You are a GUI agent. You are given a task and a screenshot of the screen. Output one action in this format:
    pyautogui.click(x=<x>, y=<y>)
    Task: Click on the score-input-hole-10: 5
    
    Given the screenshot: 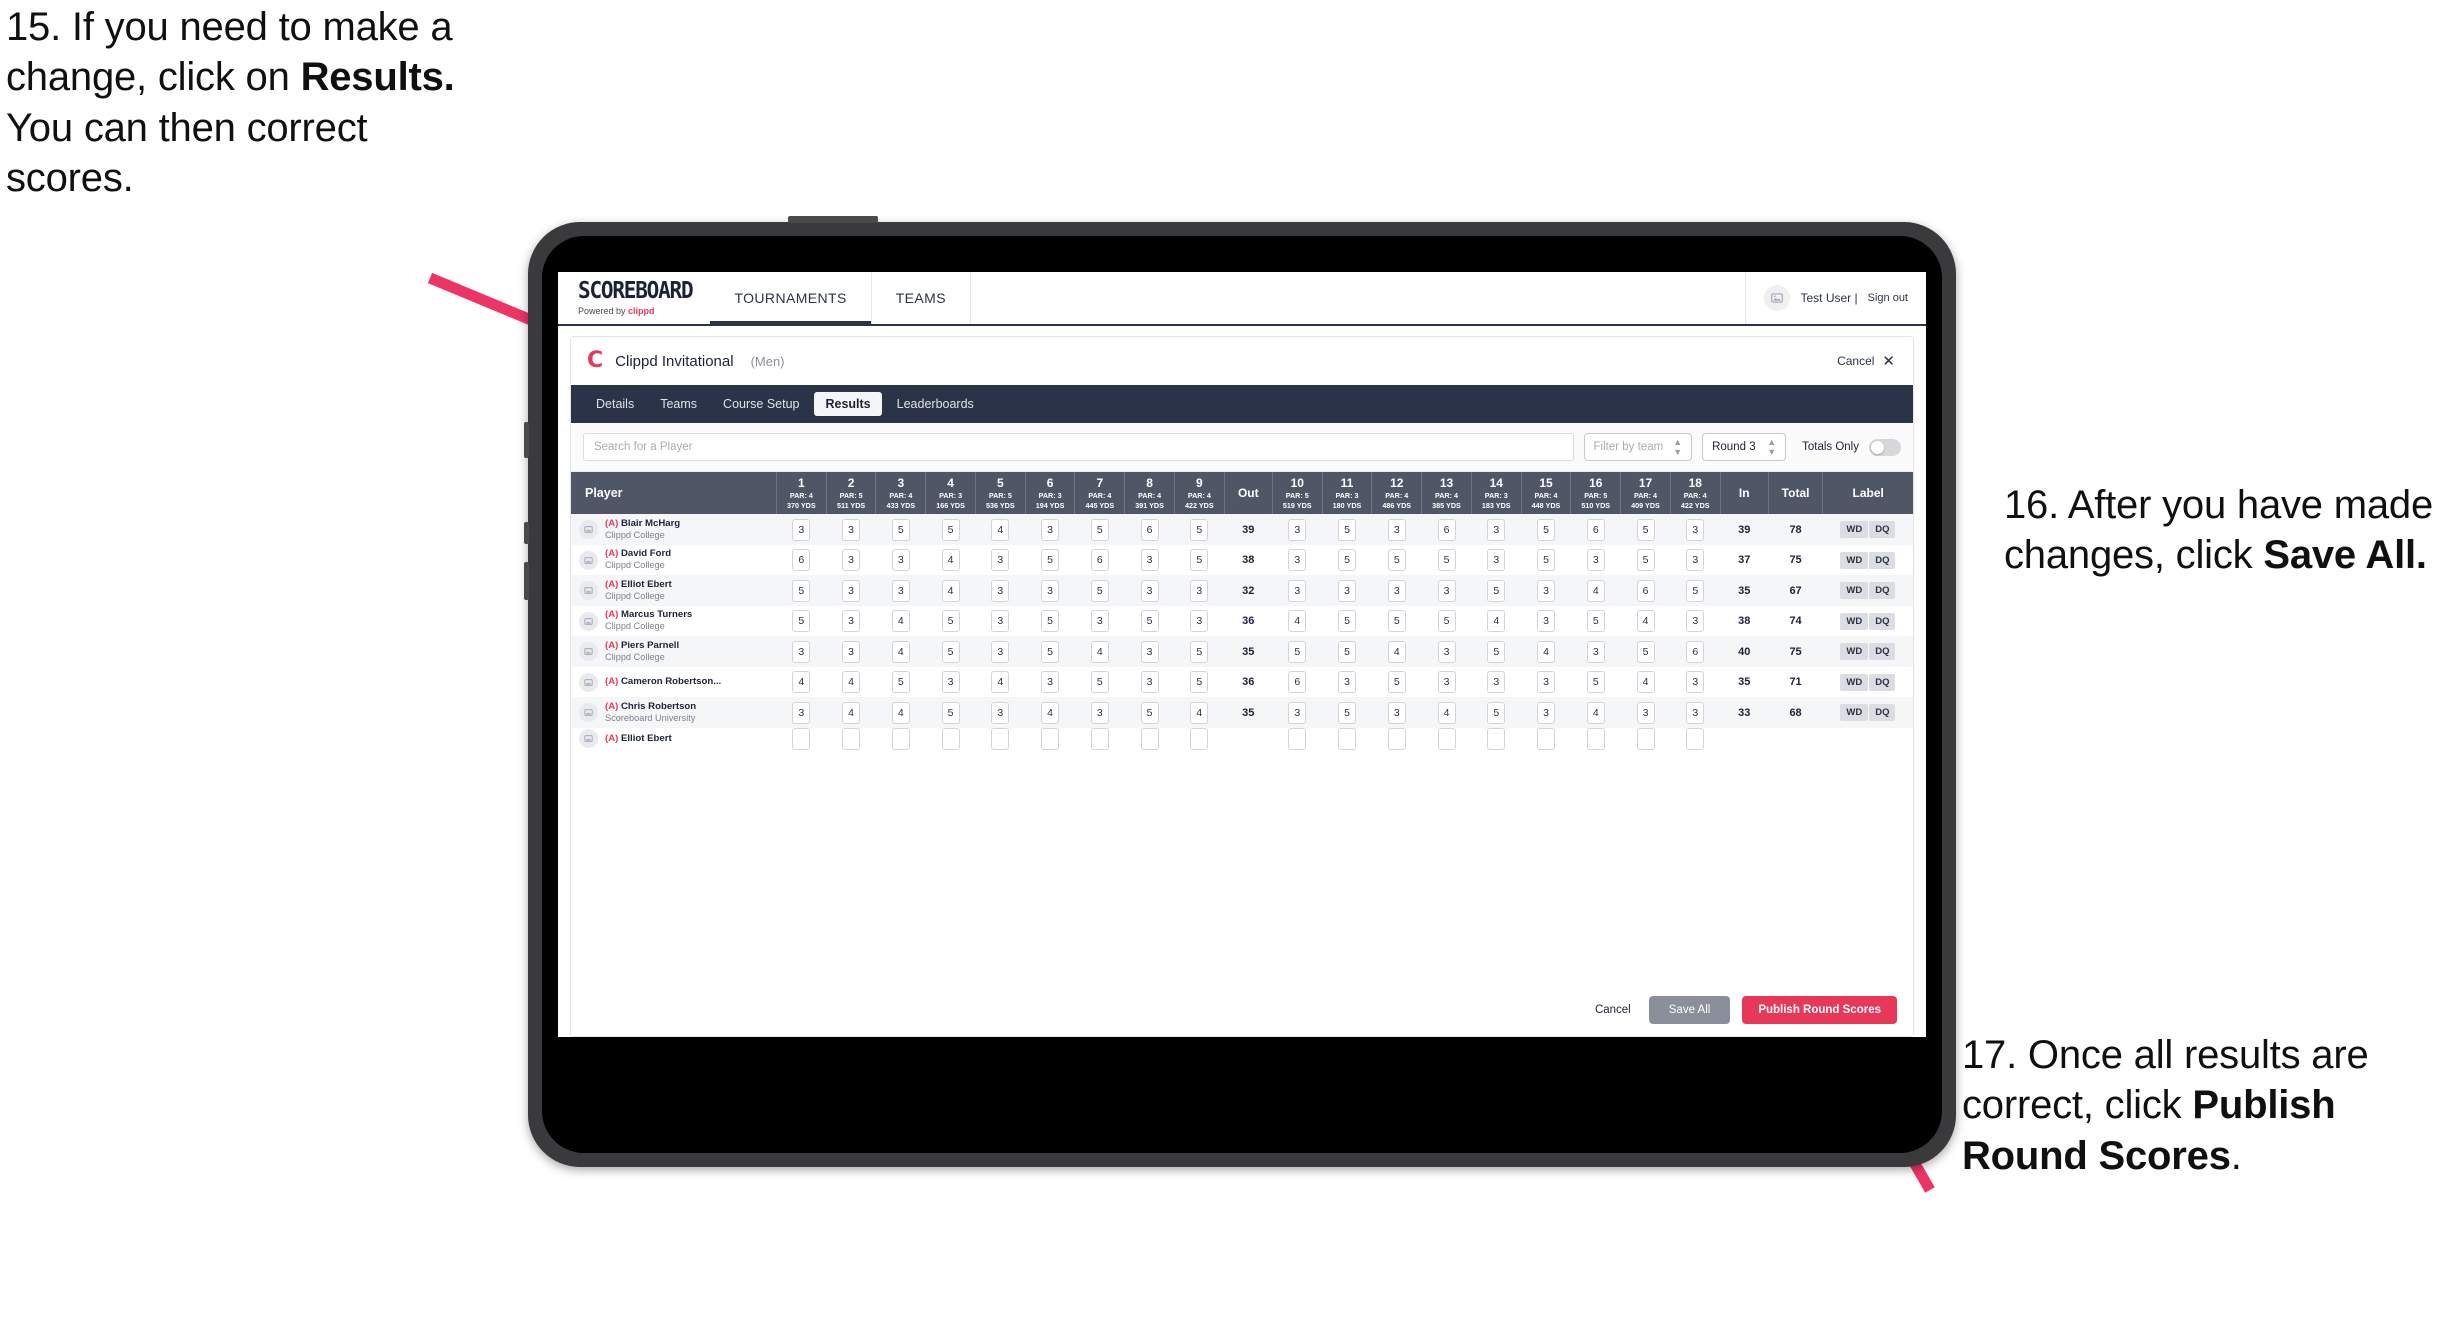 What is the action you would take?
    pyautogui.click(x=1297, y=651)
    